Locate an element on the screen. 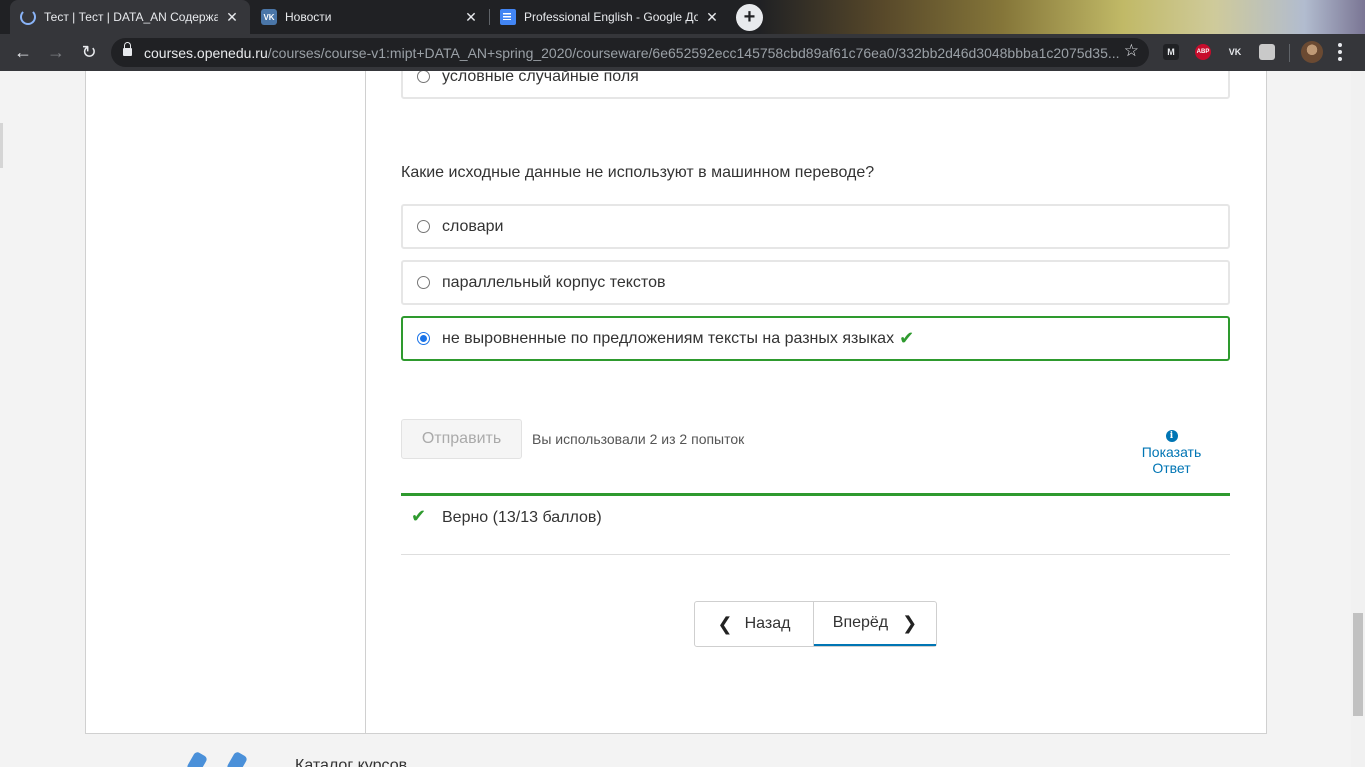 This screenshot has height=767, width=1365. tab-title: Тест | Тест | DATA_AN Содержание is located at coordinates (131, 17).